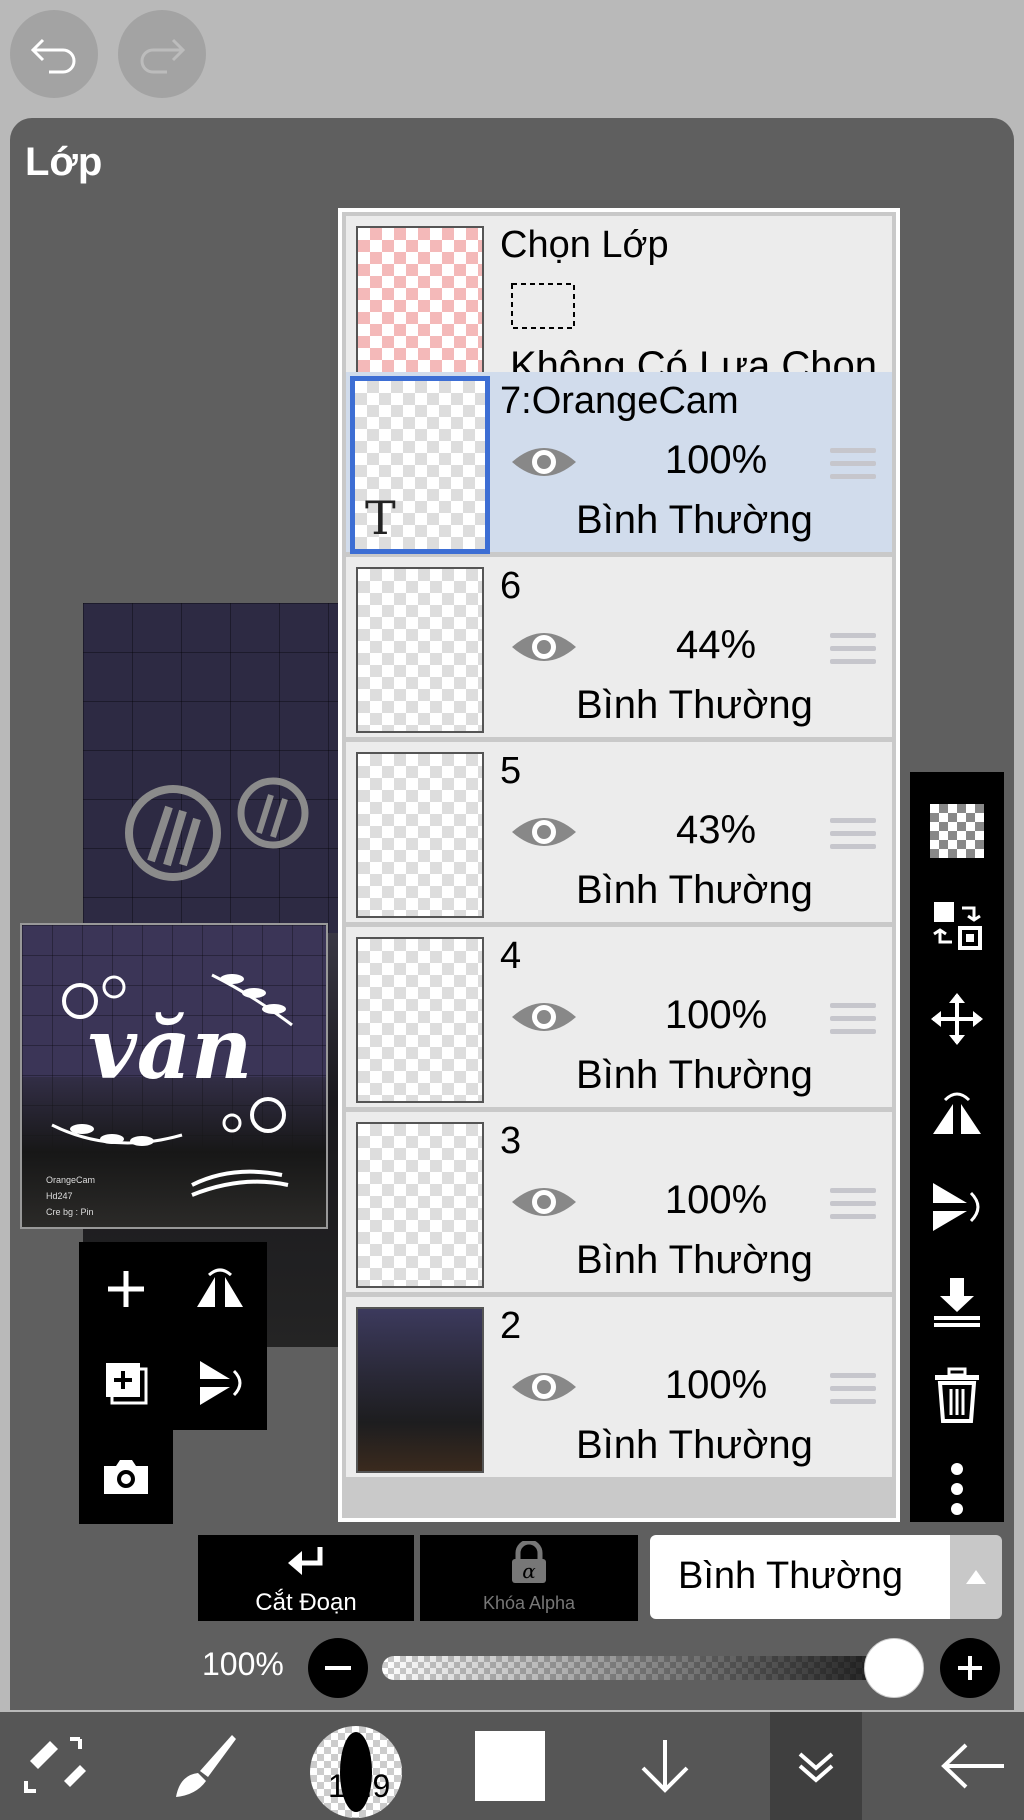 The width and height of the screenshot is (1024, 1820). Describe the element at coordinates (306, 1578) in the screenshot. I see `clipping-button: Cắt Đoạn` at that location.